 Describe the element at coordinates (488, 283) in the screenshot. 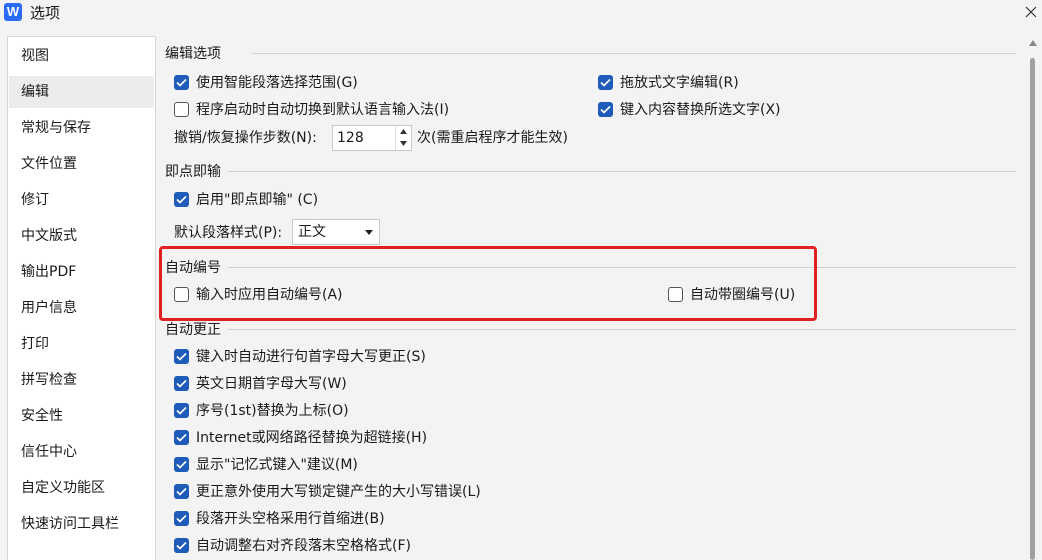

I see `red-highlight-box` at that location.